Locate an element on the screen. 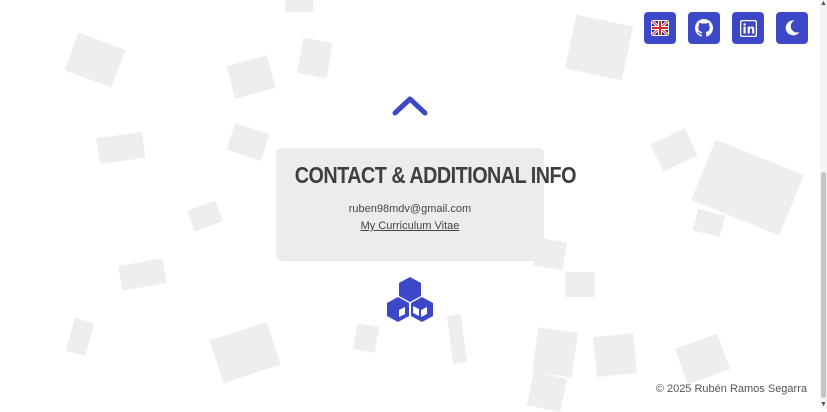 Image resolution: width=827 pixels, height=412 pixels. language-button is located at coordinates (660, 28).